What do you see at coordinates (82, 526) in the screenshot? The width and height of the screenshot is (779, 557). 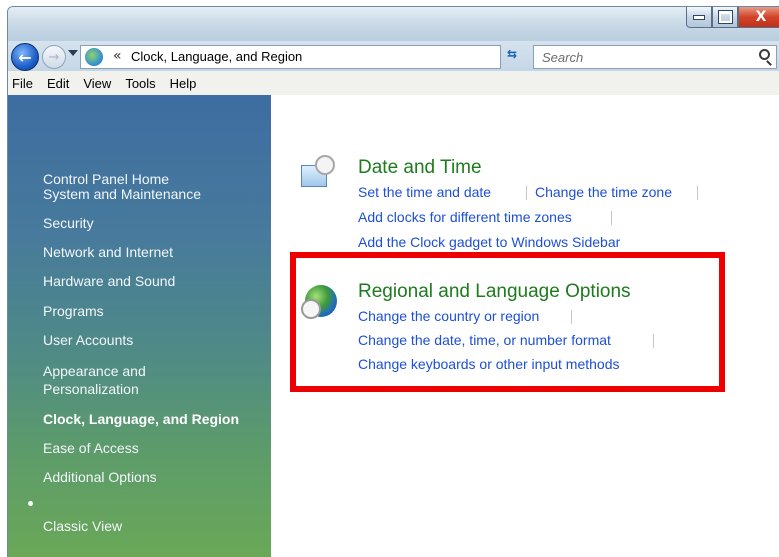 I see `sidebar-classic-view: Classic View` at bounding box center [82, 526].